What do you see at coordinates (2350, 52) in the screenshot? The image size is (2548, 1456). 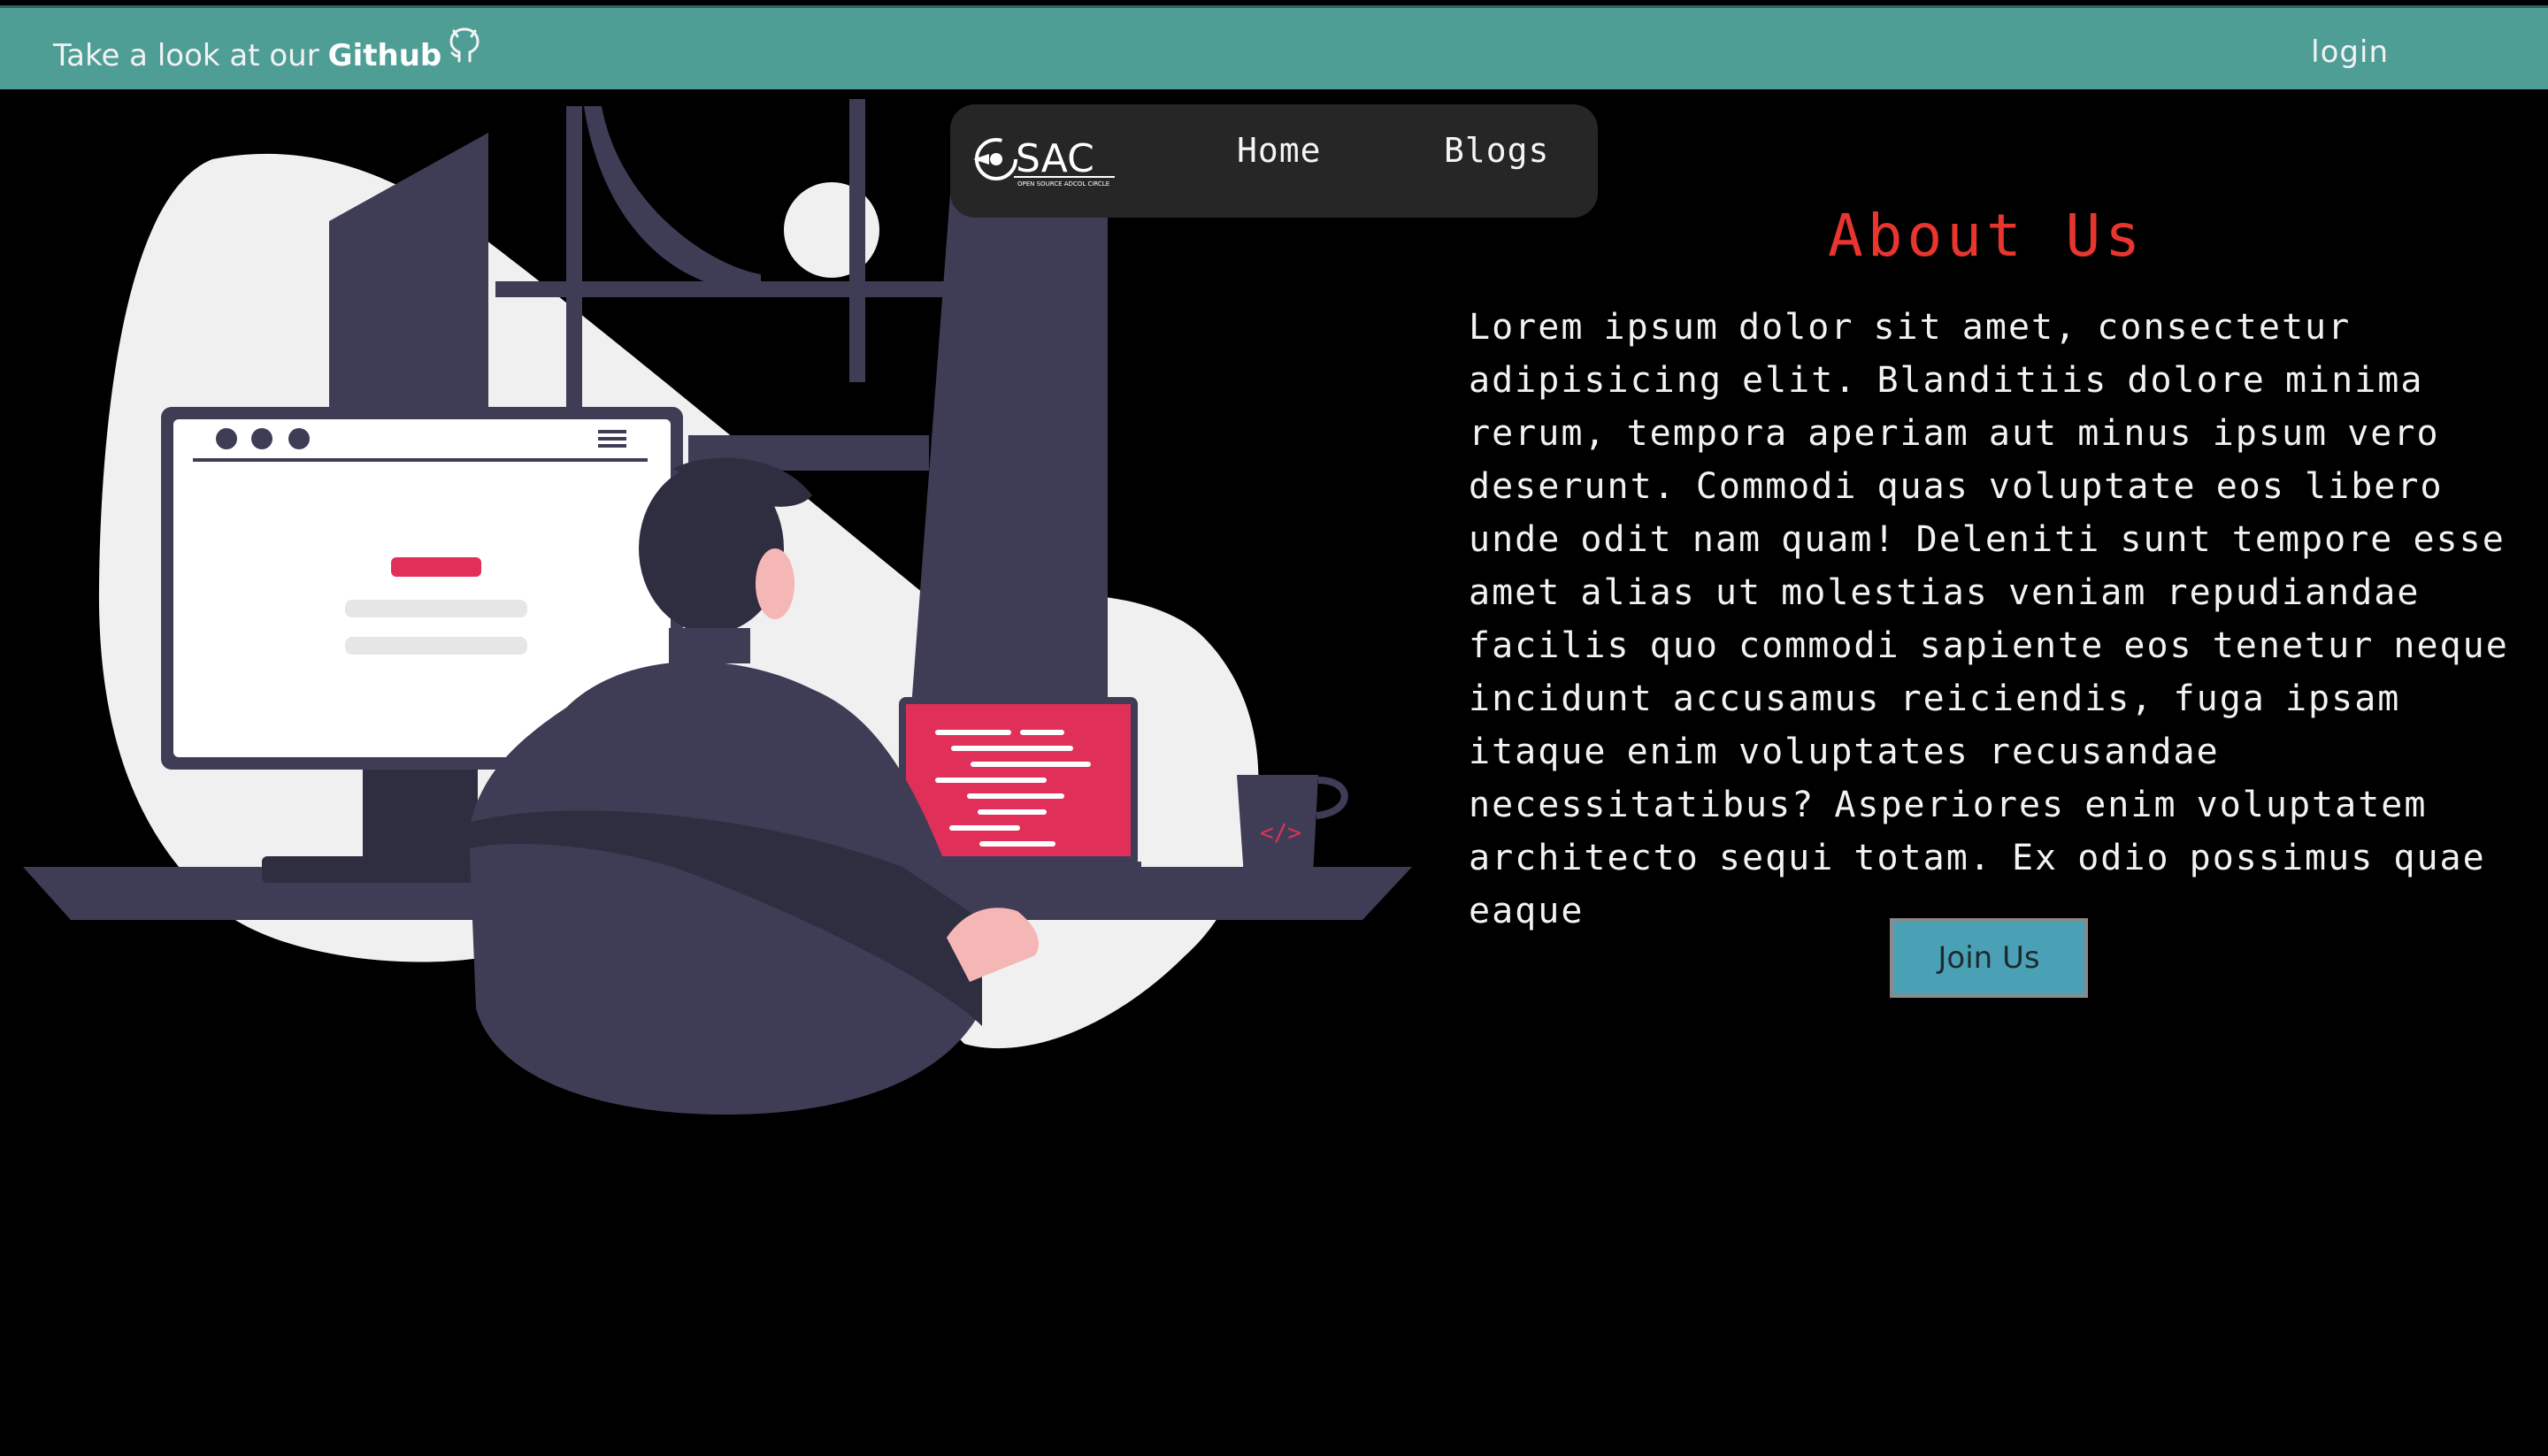 I see `login-link: login` at bounding box center [2350, 52].